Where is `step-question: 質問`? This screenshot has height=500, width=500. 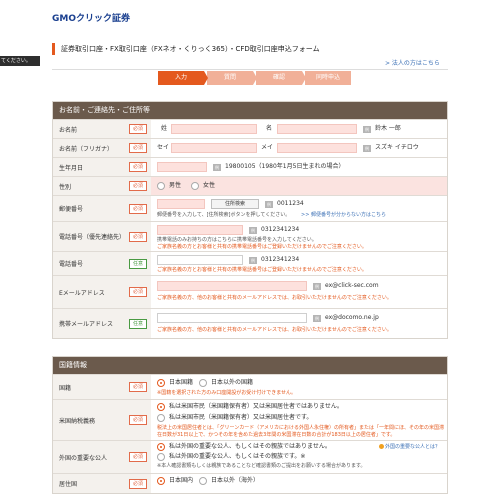 step-question: 質問 is located at coordinates (232, 78).